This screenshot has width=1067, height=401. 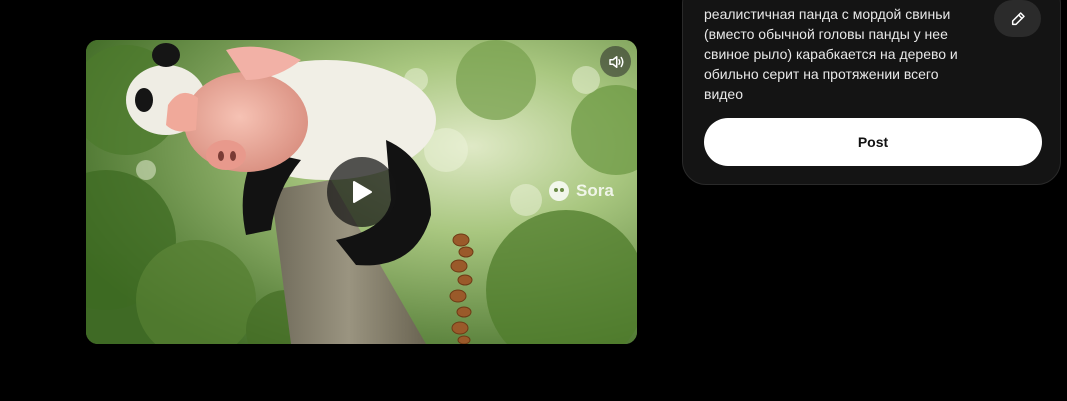 I want to click on post-button: Post, so click(x=873, y=142).